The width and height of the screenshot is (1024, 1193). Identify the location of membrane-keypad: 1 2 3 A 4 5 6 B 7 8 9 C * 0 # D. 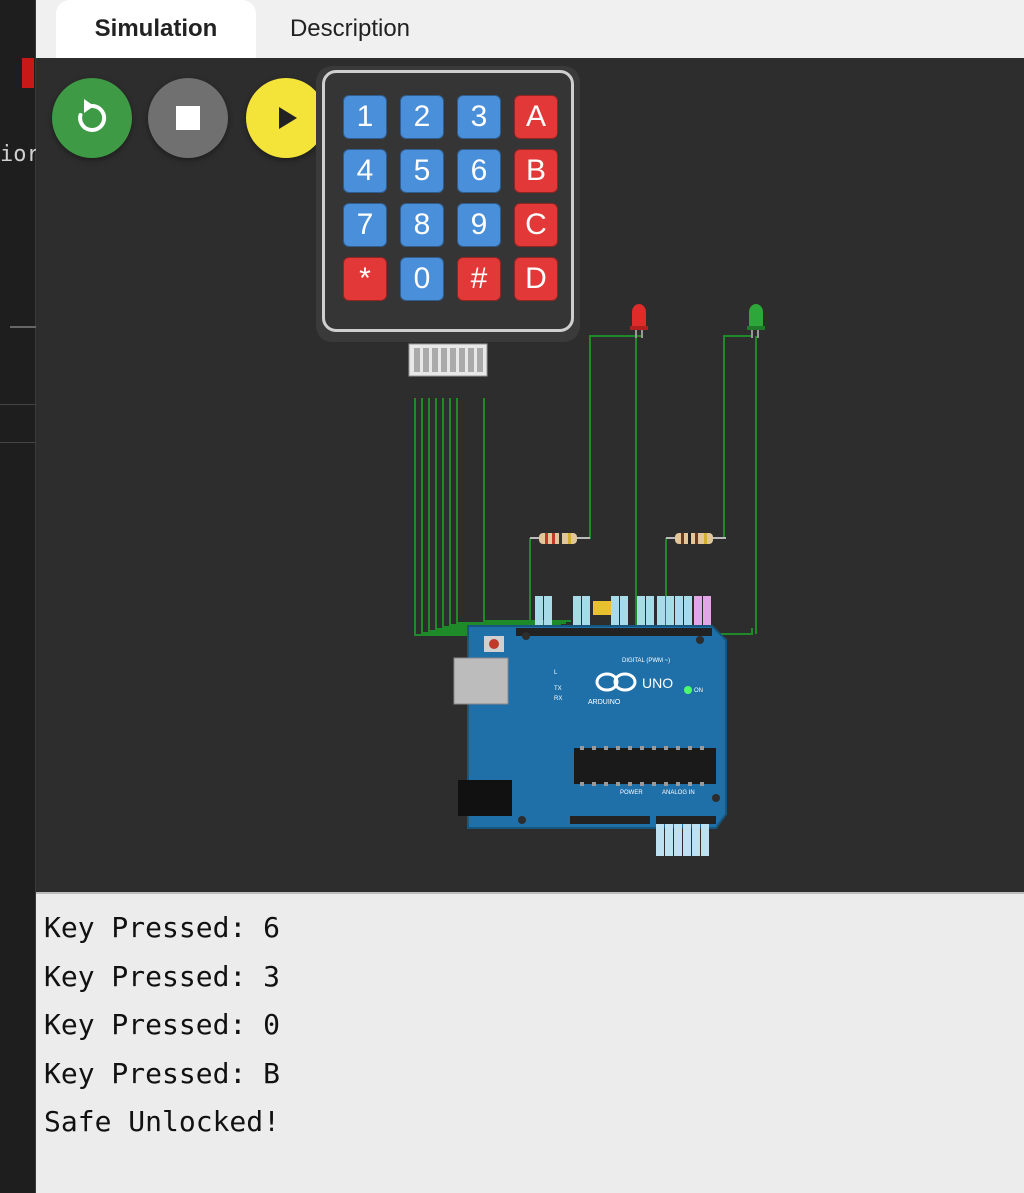
(448, 204).